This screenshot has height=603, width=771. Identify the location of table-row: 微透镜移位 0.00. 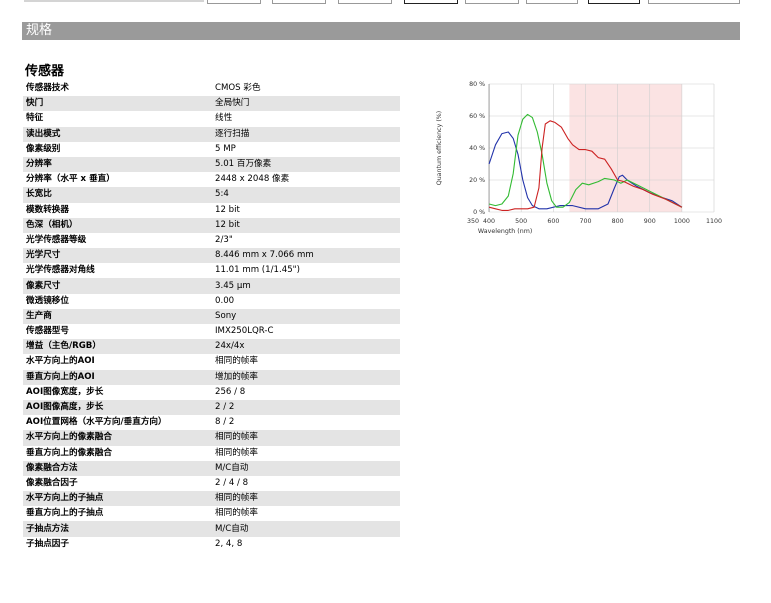
(211, 301).